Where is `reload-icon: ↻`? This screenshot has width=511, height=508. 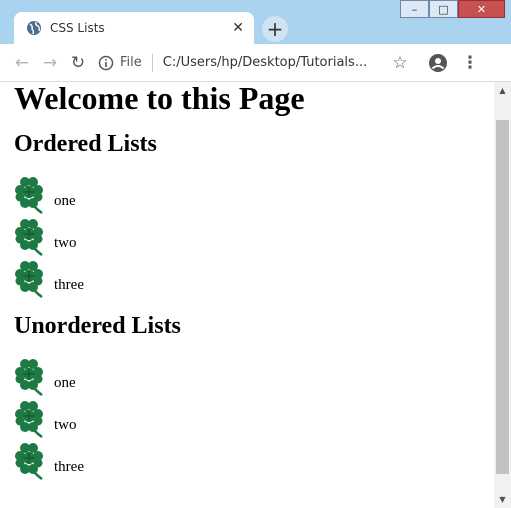
reload-icon: ↻ is located at coordinates (78, 63).